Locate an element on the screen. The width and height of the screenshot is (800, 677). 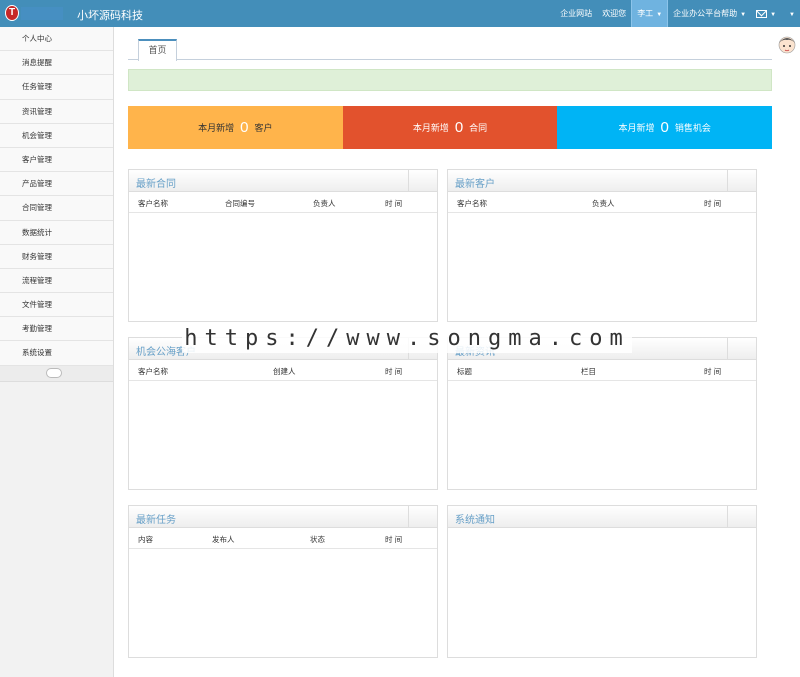
panel-title: 最新客户 is located at coordinates (475, 184).